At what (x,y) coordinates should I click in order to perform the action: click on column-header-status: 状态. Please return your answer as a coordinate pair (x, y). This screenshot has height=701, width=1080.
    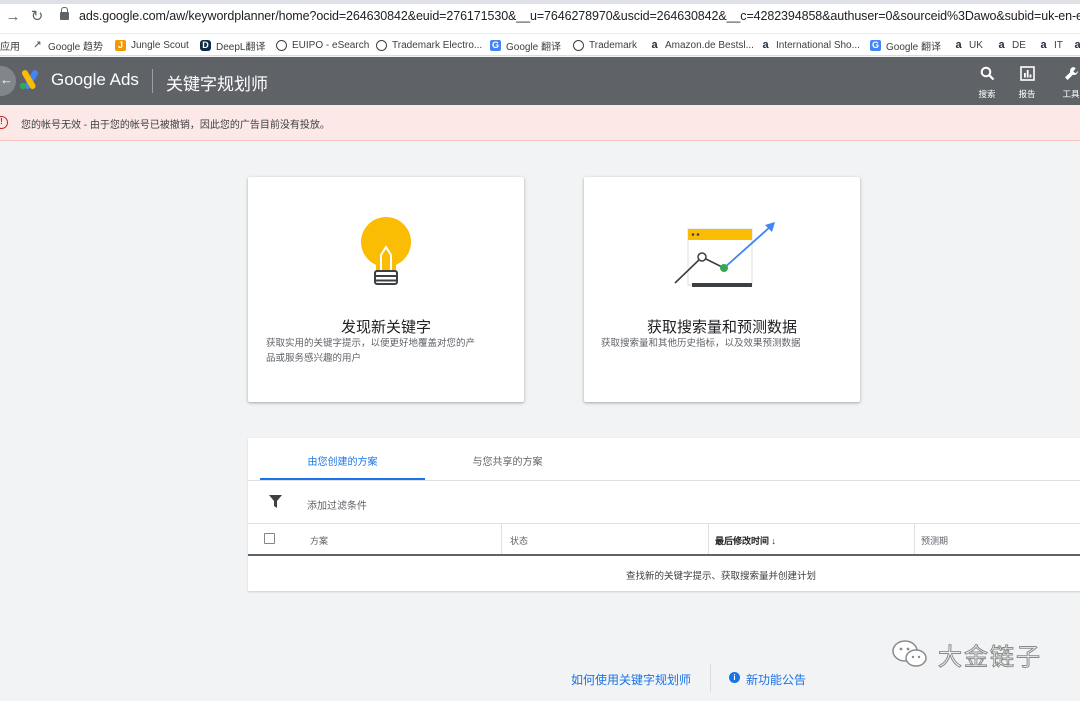
    Looking at the image, I should click on (519, 540).